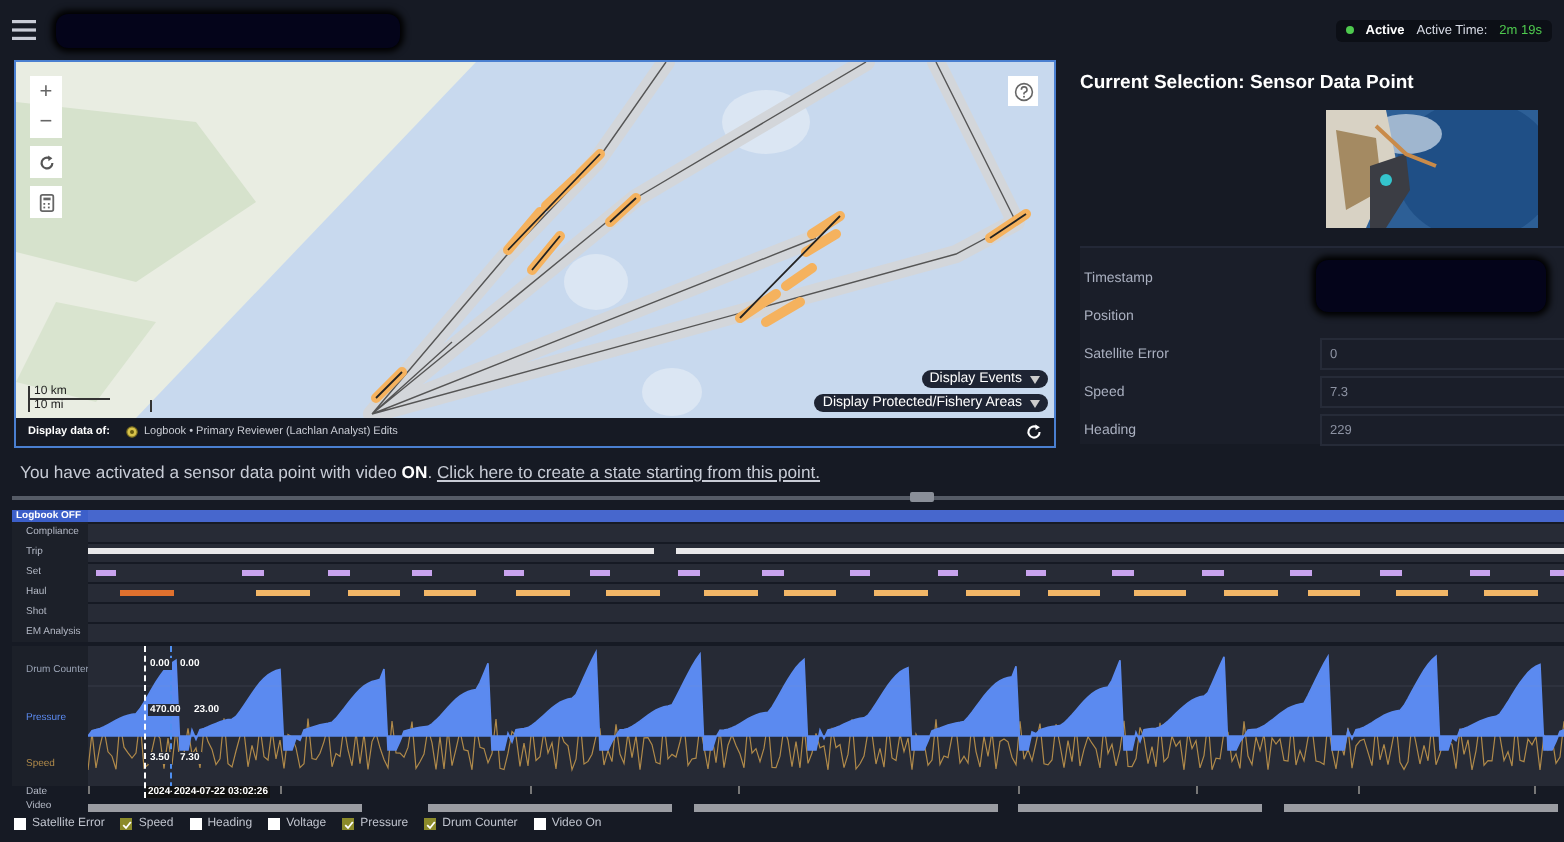 This screenshot has height=842, width=1564. I want to click on calculator-icon, so click(46, 202).